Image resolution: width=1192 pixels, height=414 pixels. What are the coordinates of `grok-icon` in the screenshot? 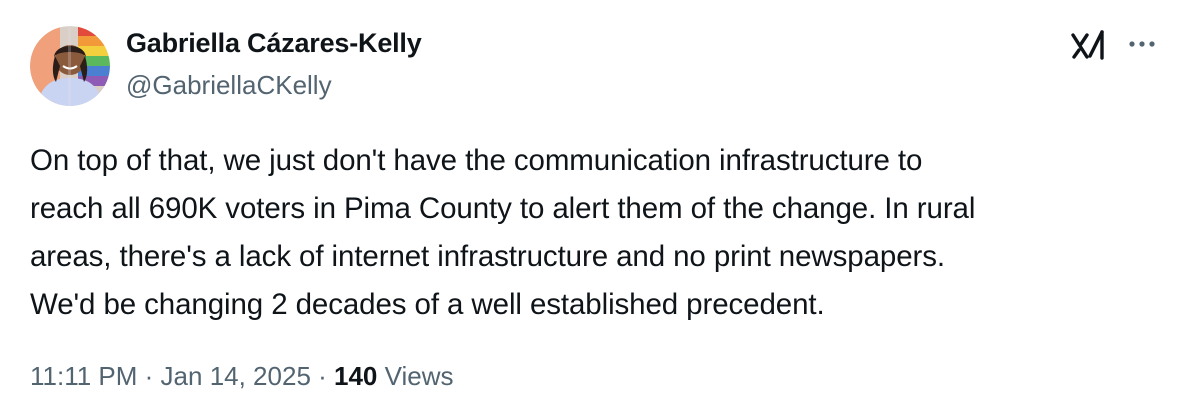 It's located at (1089, 45).